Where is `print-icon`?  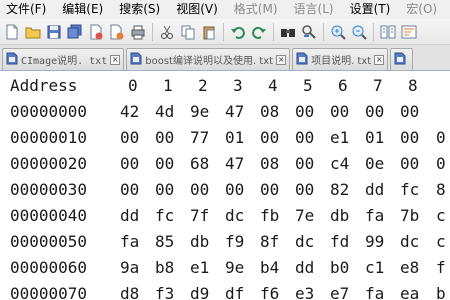
print-icon is located at coordinates (138, 32).